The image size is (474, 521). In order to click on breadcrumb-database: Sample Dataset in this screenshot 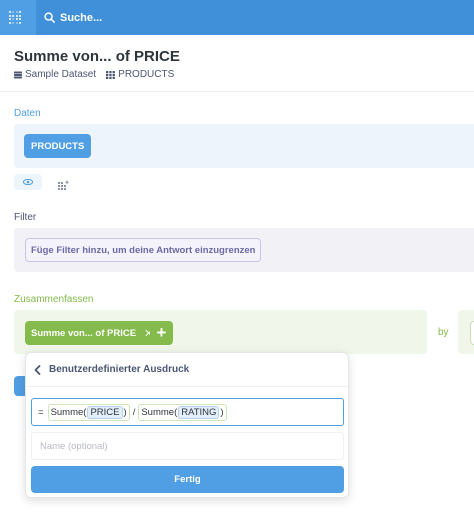, I will do `click(55, 74)`.